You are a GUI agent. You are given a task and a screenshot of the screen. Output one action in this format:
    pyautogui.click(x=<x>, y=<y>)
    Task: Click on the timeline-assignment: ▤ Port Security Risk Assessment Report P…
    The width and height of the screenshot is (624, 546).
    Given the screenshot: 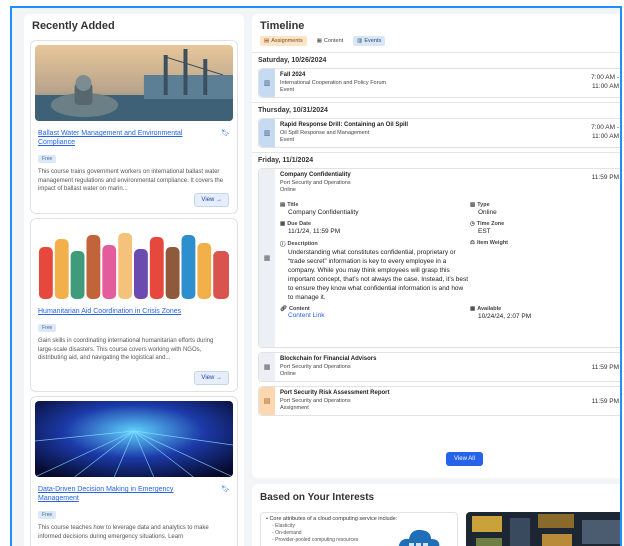 What is the action you would take?
    pyautogui.click(x=439, y=401)
    